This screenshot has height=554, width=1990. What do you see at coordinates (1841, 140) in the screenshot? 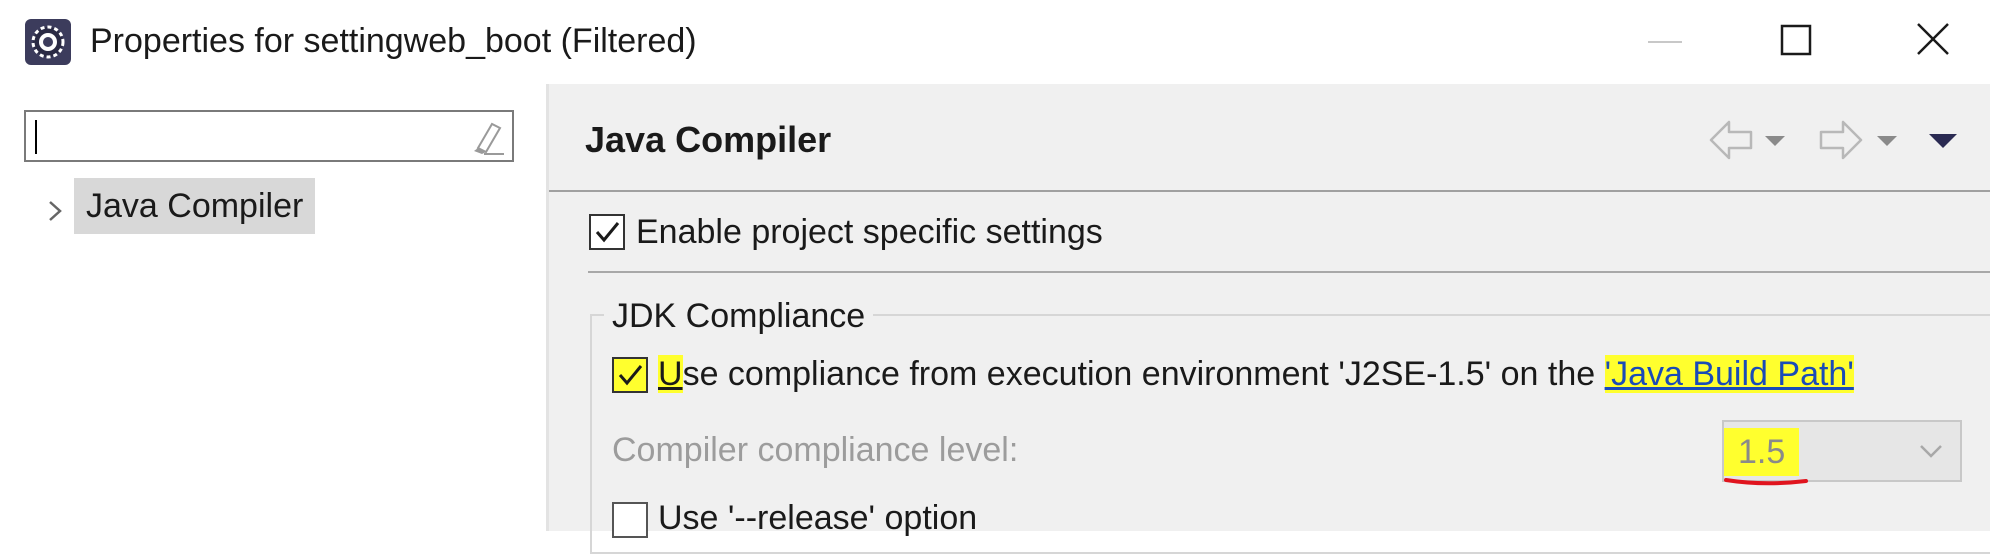
I see `forward-arrow-icon` at bounding box center [1841, 140].